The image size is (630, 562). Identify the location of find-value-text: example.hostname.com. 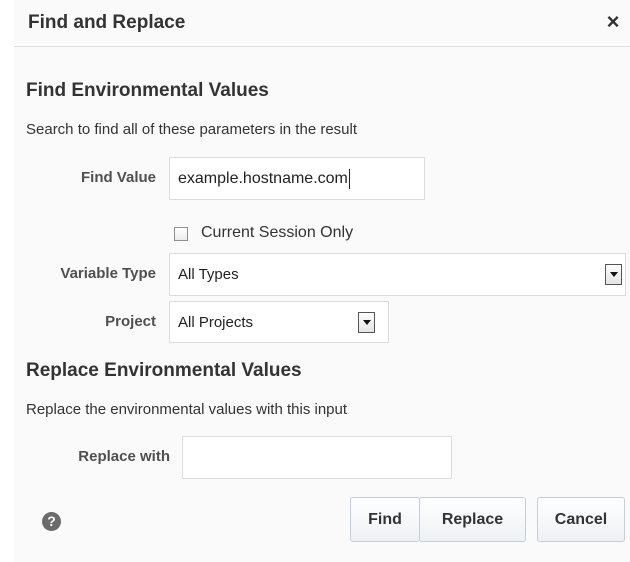
(263, 178).